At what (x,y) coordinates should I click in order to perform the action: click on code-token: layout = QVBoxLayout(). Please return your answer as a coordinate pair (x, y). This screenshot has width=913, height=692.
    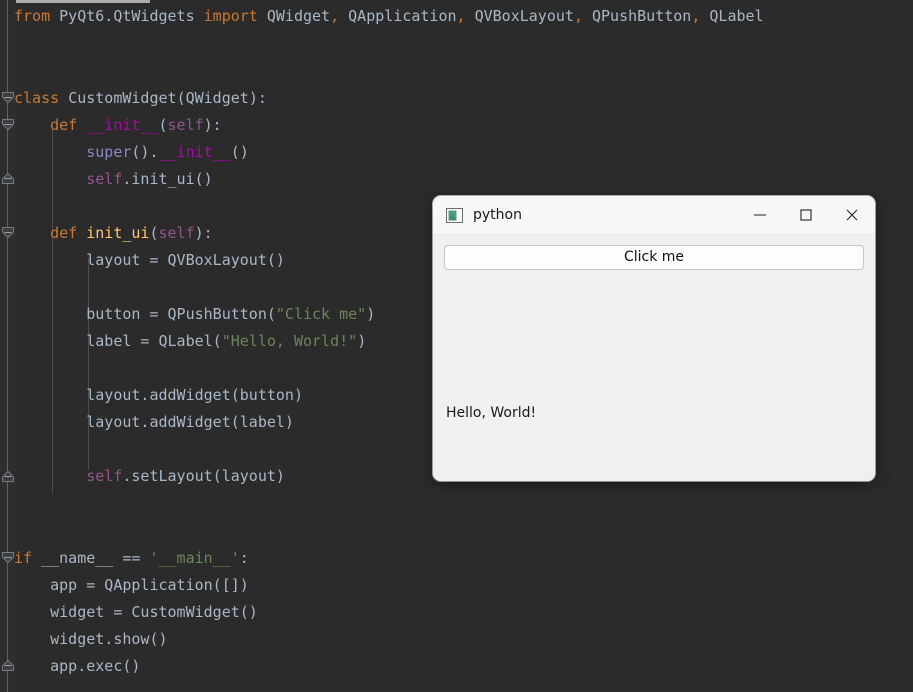
    Looking at the image, I should click on (149, 260).